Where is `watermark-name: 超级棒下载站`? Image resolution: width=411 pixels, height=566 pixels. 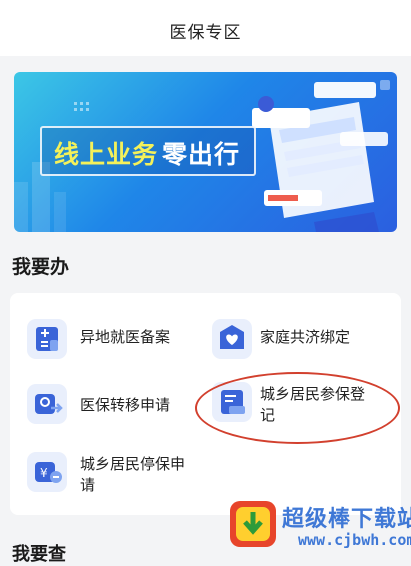
watermark-name: 超级棒下载站 is located at coordinates (346, 519).